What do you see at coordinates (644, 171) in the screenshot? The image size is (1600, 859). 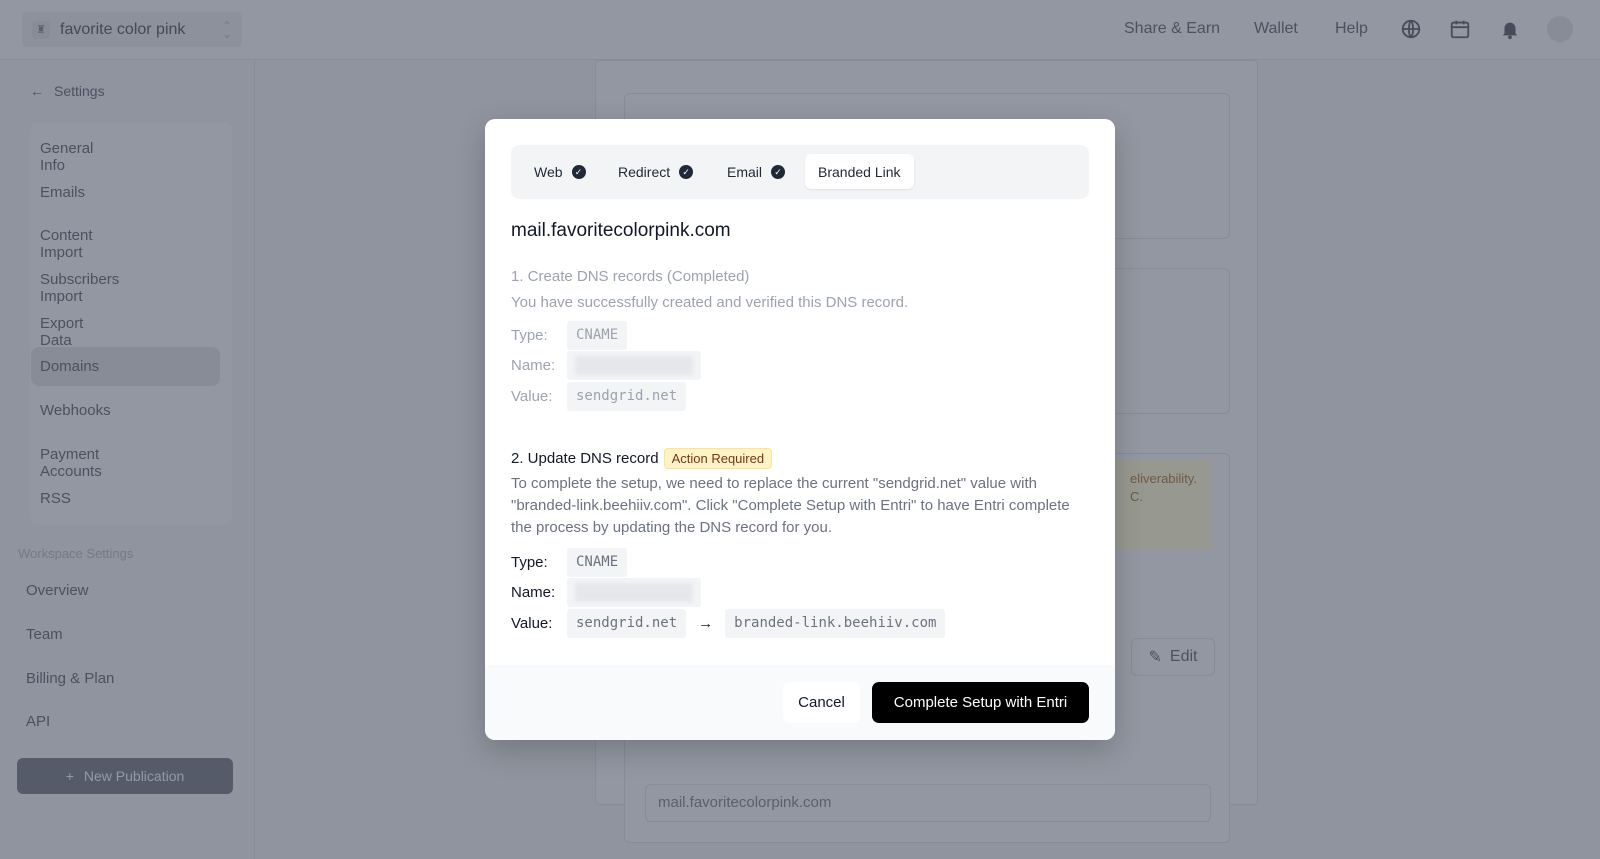 I see `tab-label: Redirect` at bounding box center [644, 171].